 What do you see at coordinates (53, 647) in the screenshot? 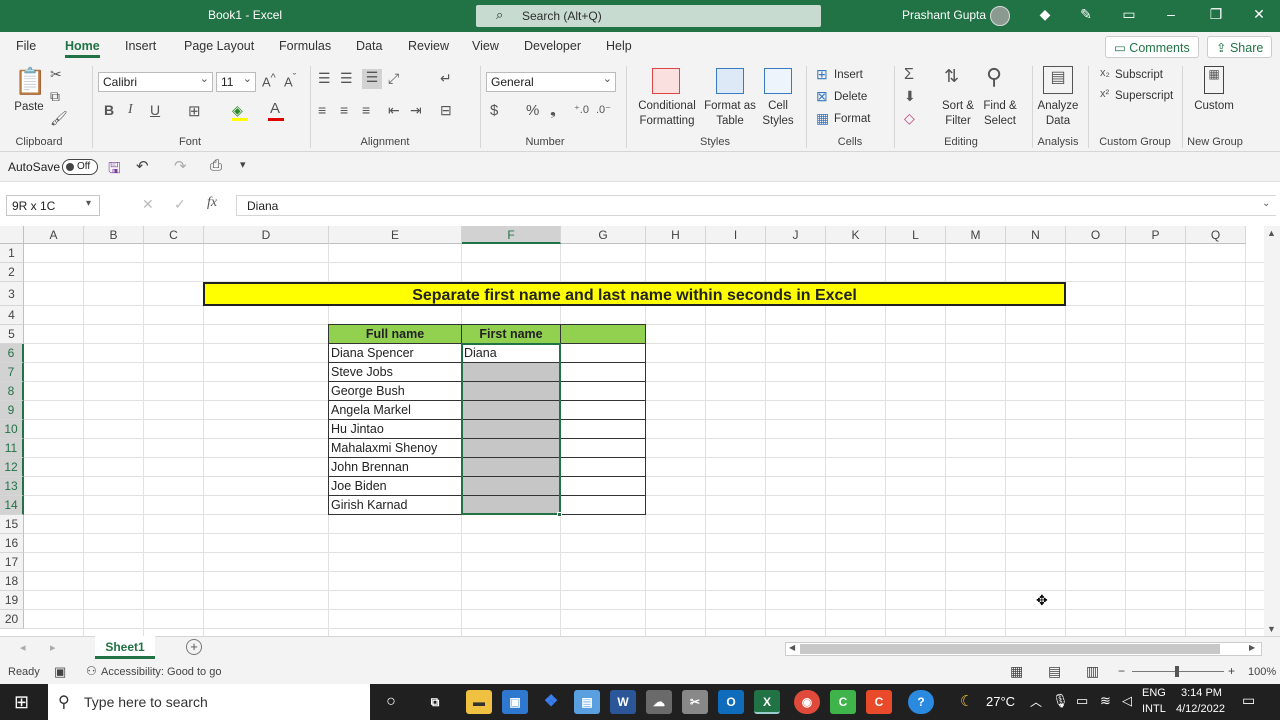
I see `next-sheet-icon: ▸` at bounding box center [53, 647].